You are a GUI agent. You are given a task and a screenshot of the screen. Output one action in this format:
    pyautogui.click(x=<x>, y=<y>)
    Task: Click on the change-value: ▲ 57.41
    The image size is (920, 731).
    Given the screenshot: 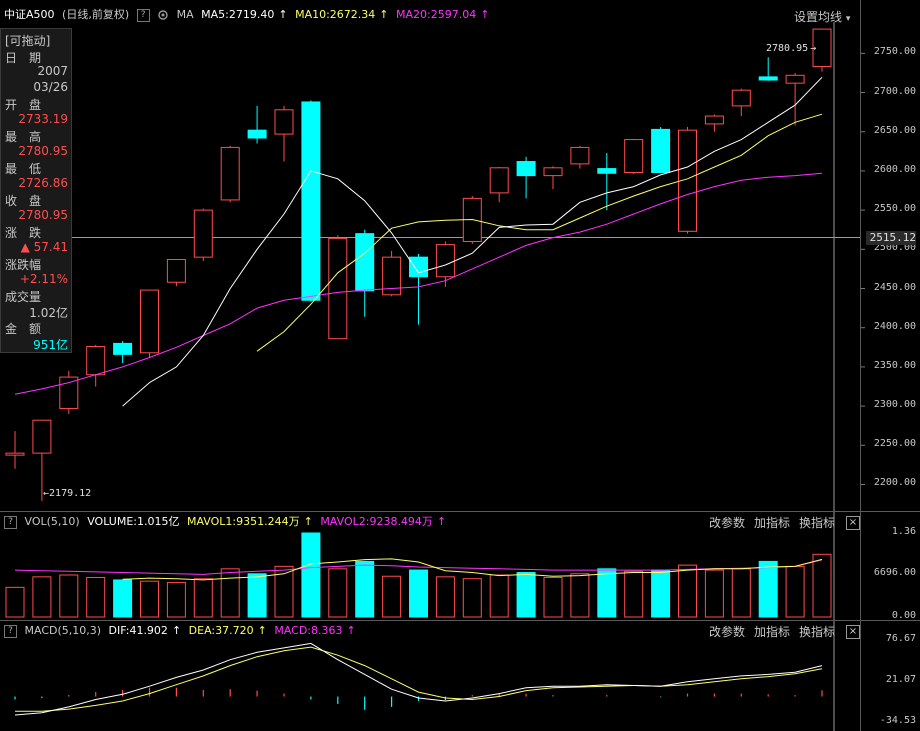 What is the action you would take?
    pyautogui.click(x=44, y=247)
    